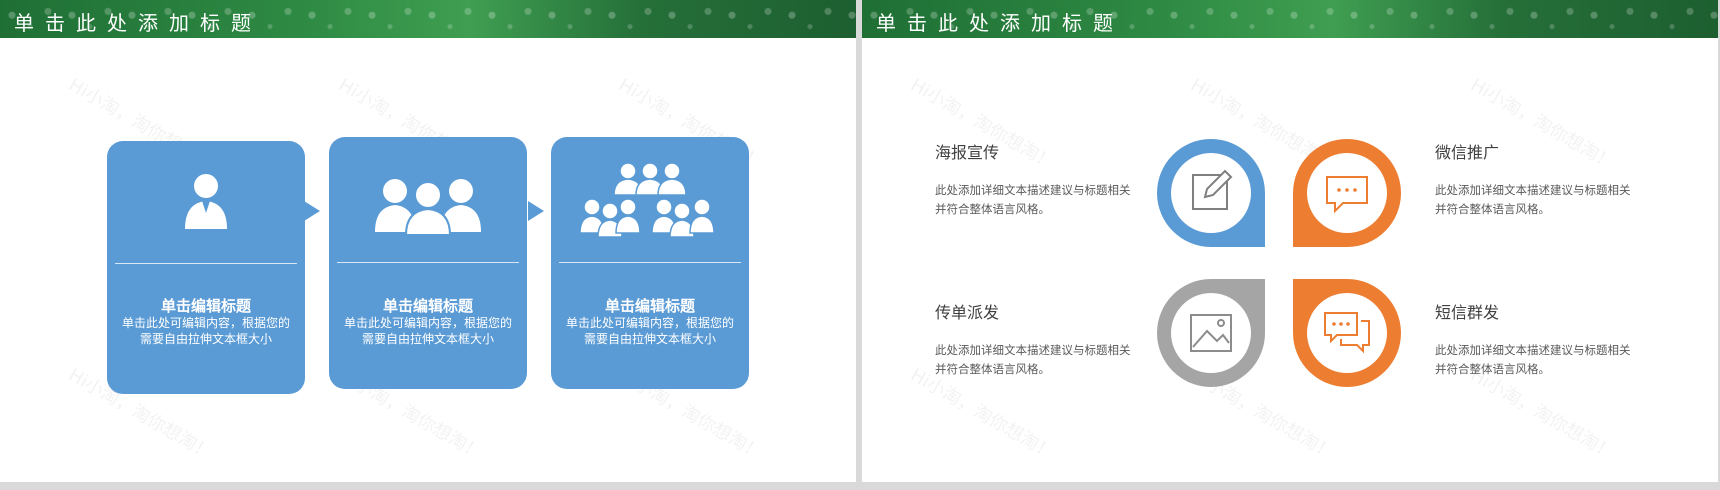  Describe the element at coordinates (206, 267) in the screenshot. I see `card-1: 单击编辑标题 单击此处可编辑内容，根据您的需要自由拉伸文本框大小` at that location.